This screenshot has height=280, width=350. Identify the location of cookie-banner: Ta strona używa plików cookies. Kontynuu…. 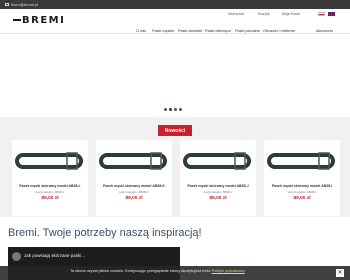
(175, 273).